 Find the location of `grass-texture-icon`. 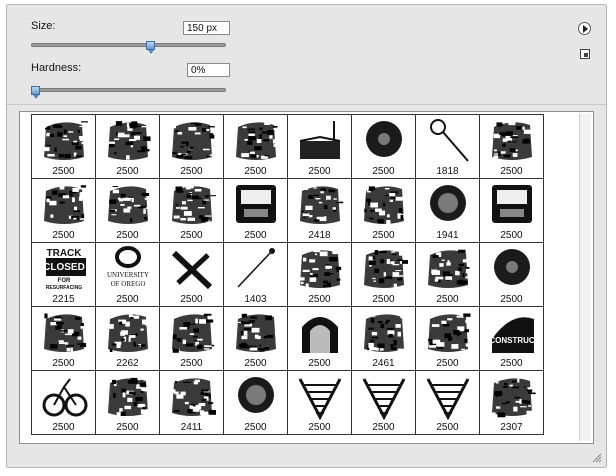

grass-texture-icon is located at coordinates (384, 205).